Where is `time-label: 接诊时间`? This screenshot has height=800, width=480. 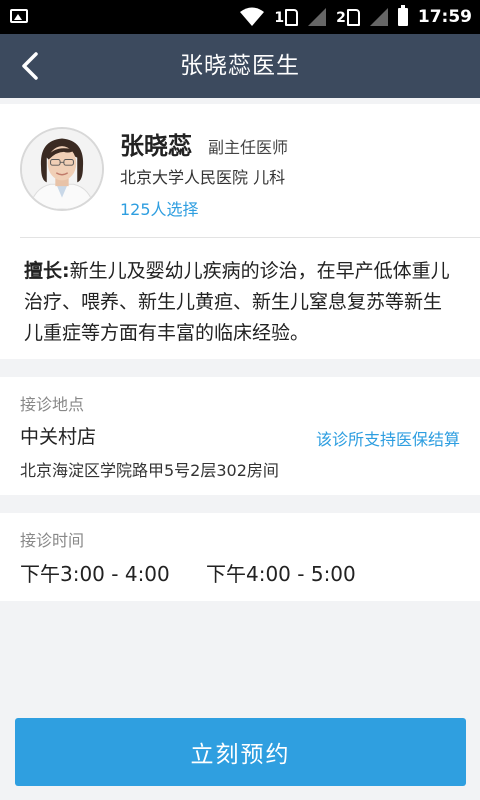
time-label: 接诊时间 is located at coordinates (52, 540).